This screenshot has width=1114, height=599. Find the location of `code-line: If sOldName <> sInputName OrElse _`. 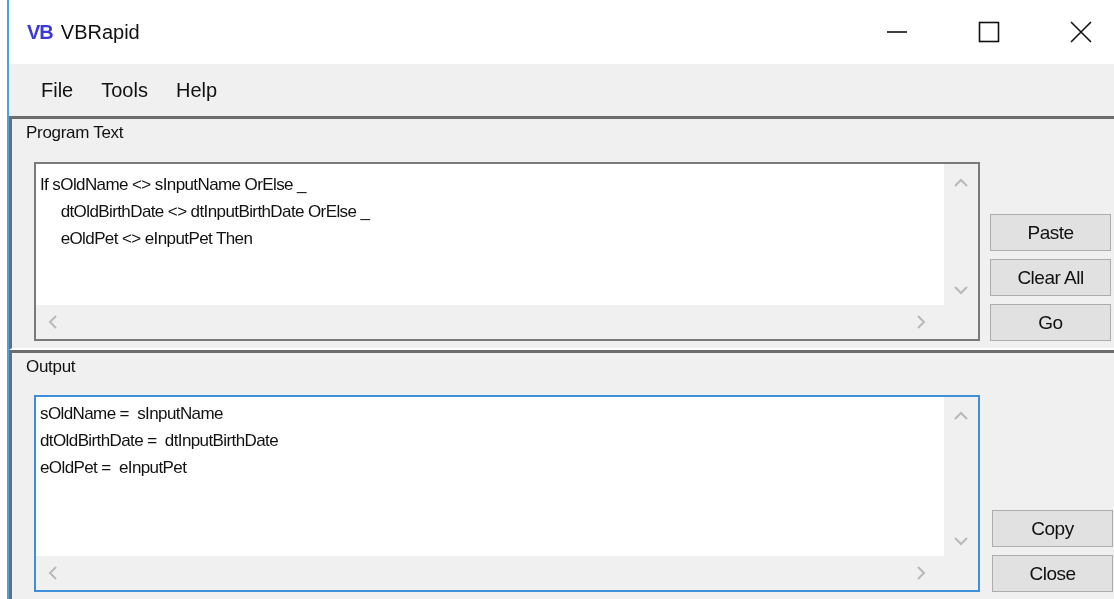

code-line: If sOldName <> sInputName OrElse _ is located at coordinates (174, 185).